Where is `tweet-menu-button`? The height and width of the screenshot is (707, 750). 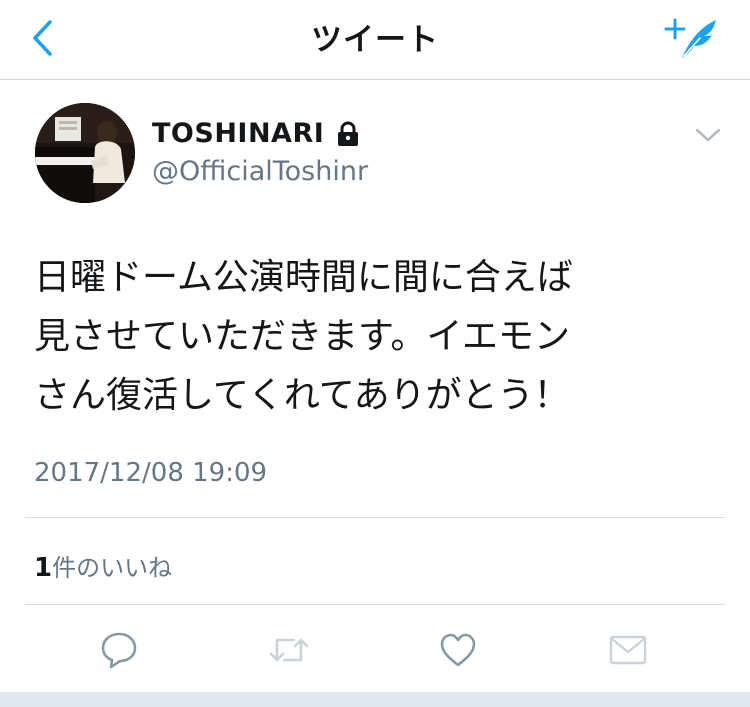
tweet-menu-button is located at coordinates (708, 135).